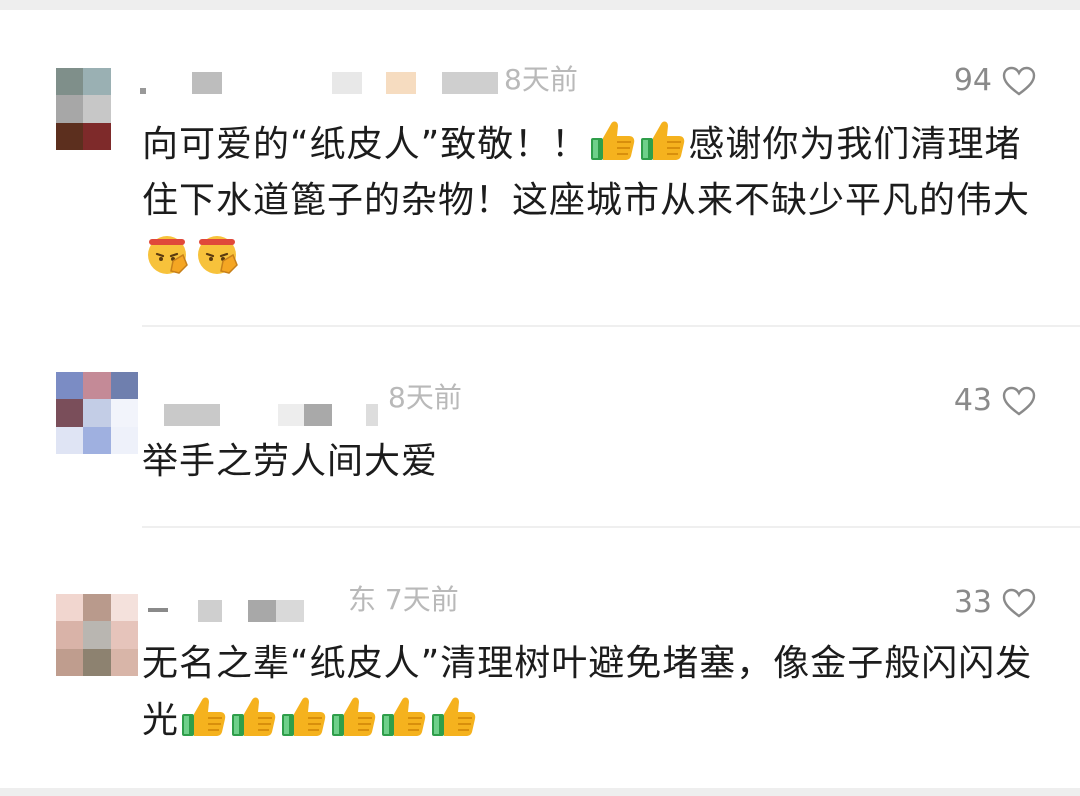 Image resolution: width=1080 pixels, height=796 pixels. What do you see at coordinates (540, 792) in the screenshot?
I see `bottom-edge` at bounding box center [540, 792].